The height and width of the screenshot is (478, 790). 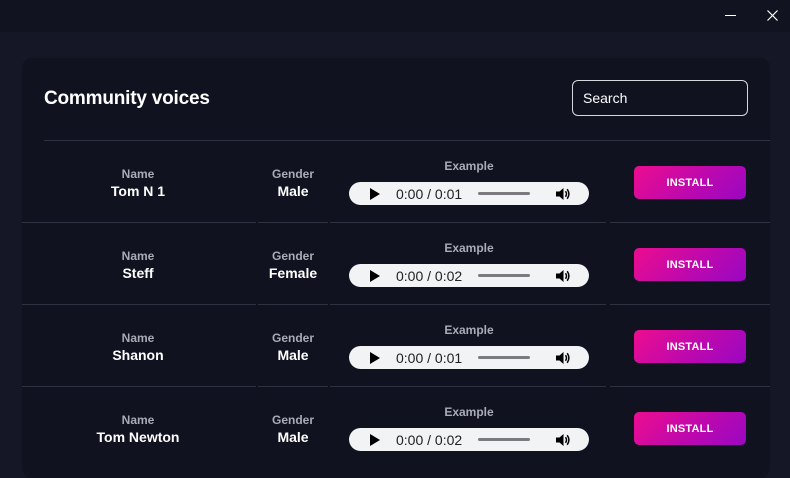 I want to click on close-icon, so click(x=772, y=15).